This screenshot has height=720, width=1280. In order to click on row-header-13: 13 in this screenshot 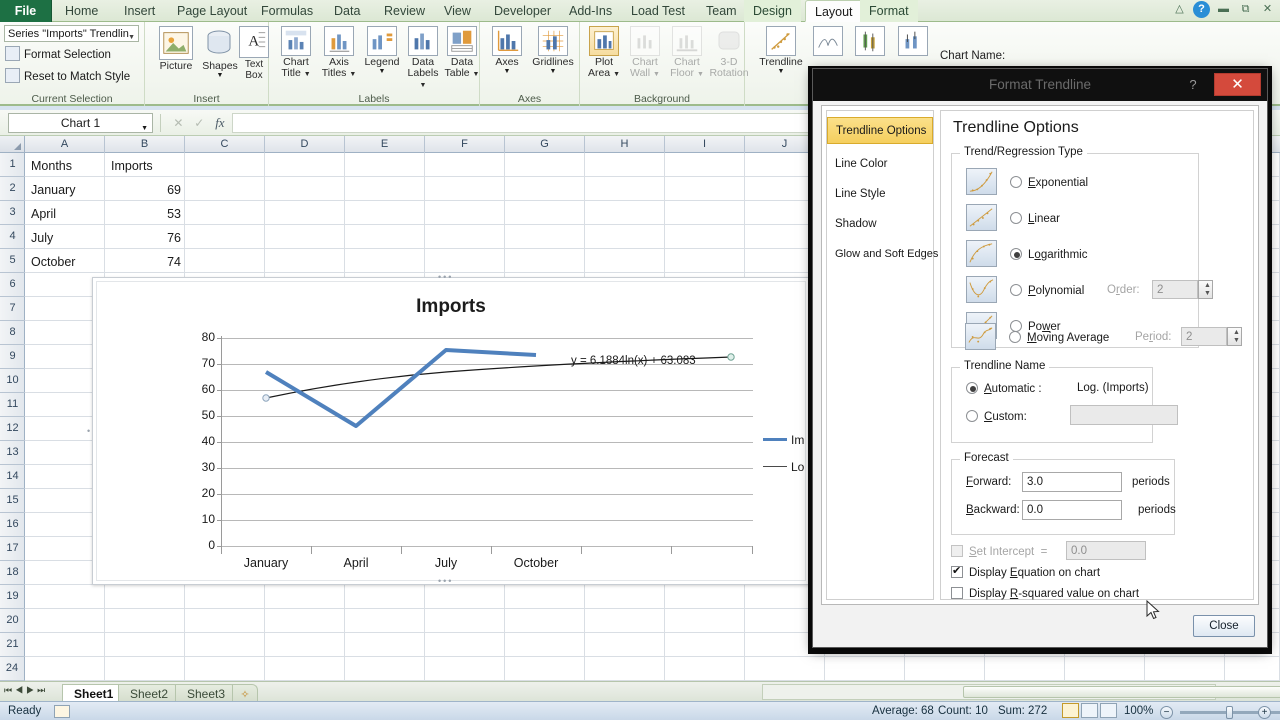, I will do `click(12, 453)`.